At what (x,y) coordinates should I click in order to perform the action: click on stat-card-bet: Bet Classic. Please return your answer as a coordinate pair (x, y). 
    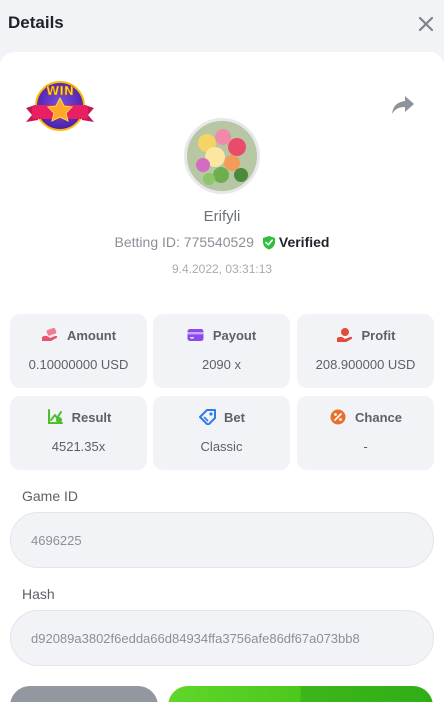
    Looking at the image, I should click on (221, 433).